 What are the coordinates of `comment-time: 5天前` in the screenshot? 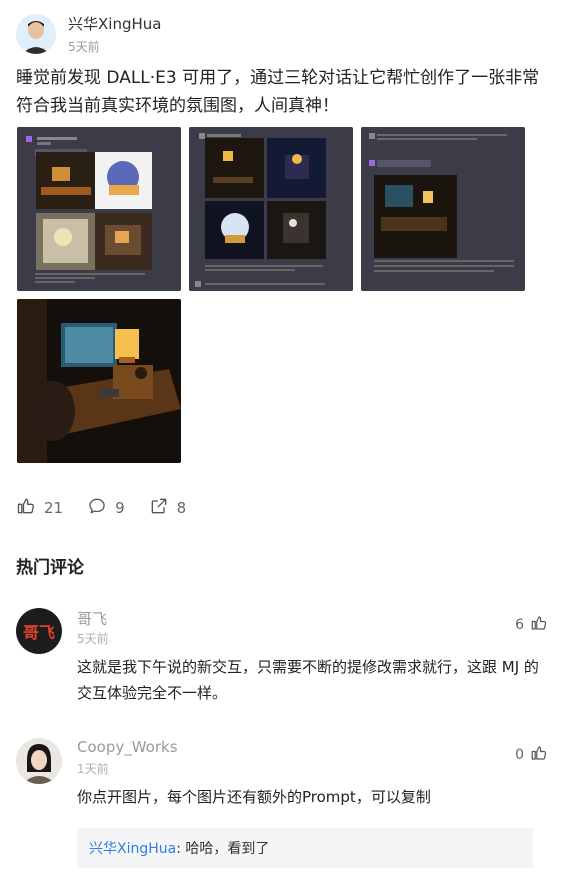 It's located at (93, 639).